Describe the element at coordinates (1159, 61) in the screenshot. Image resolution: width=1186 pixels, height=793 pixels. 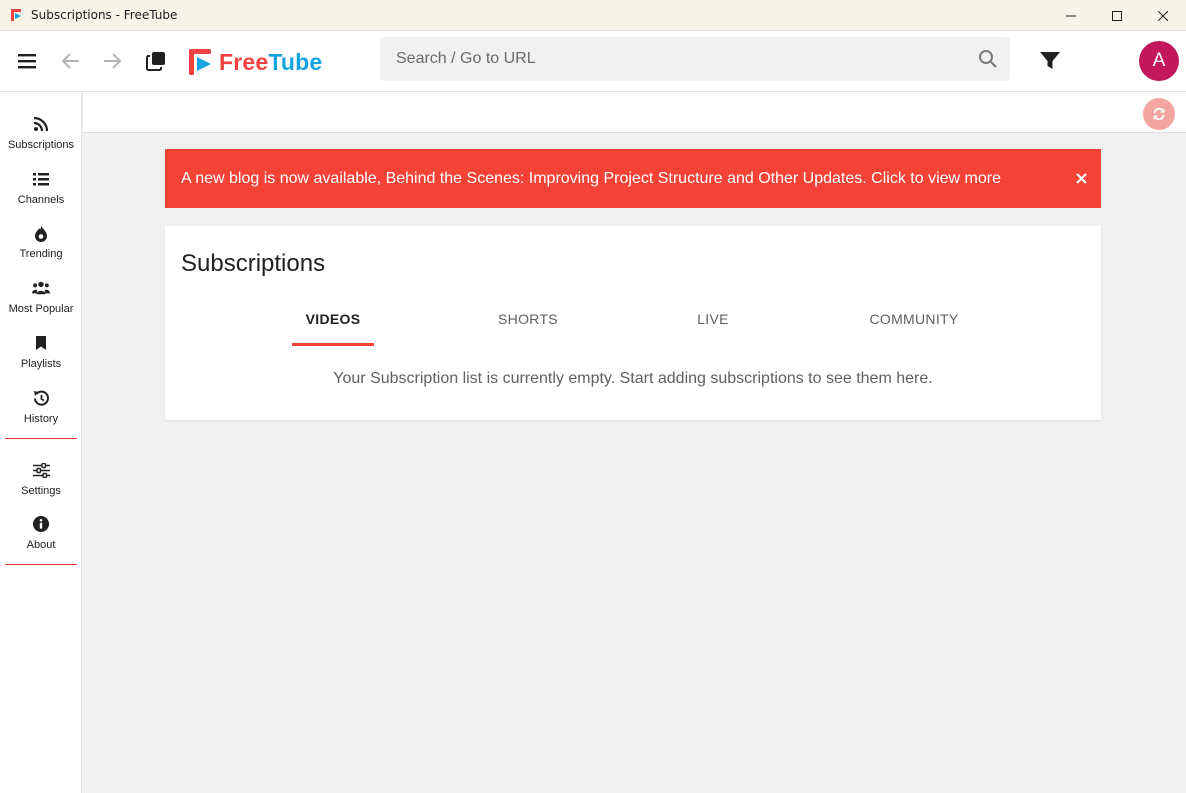
I see `profile-avatar: A` at that location.